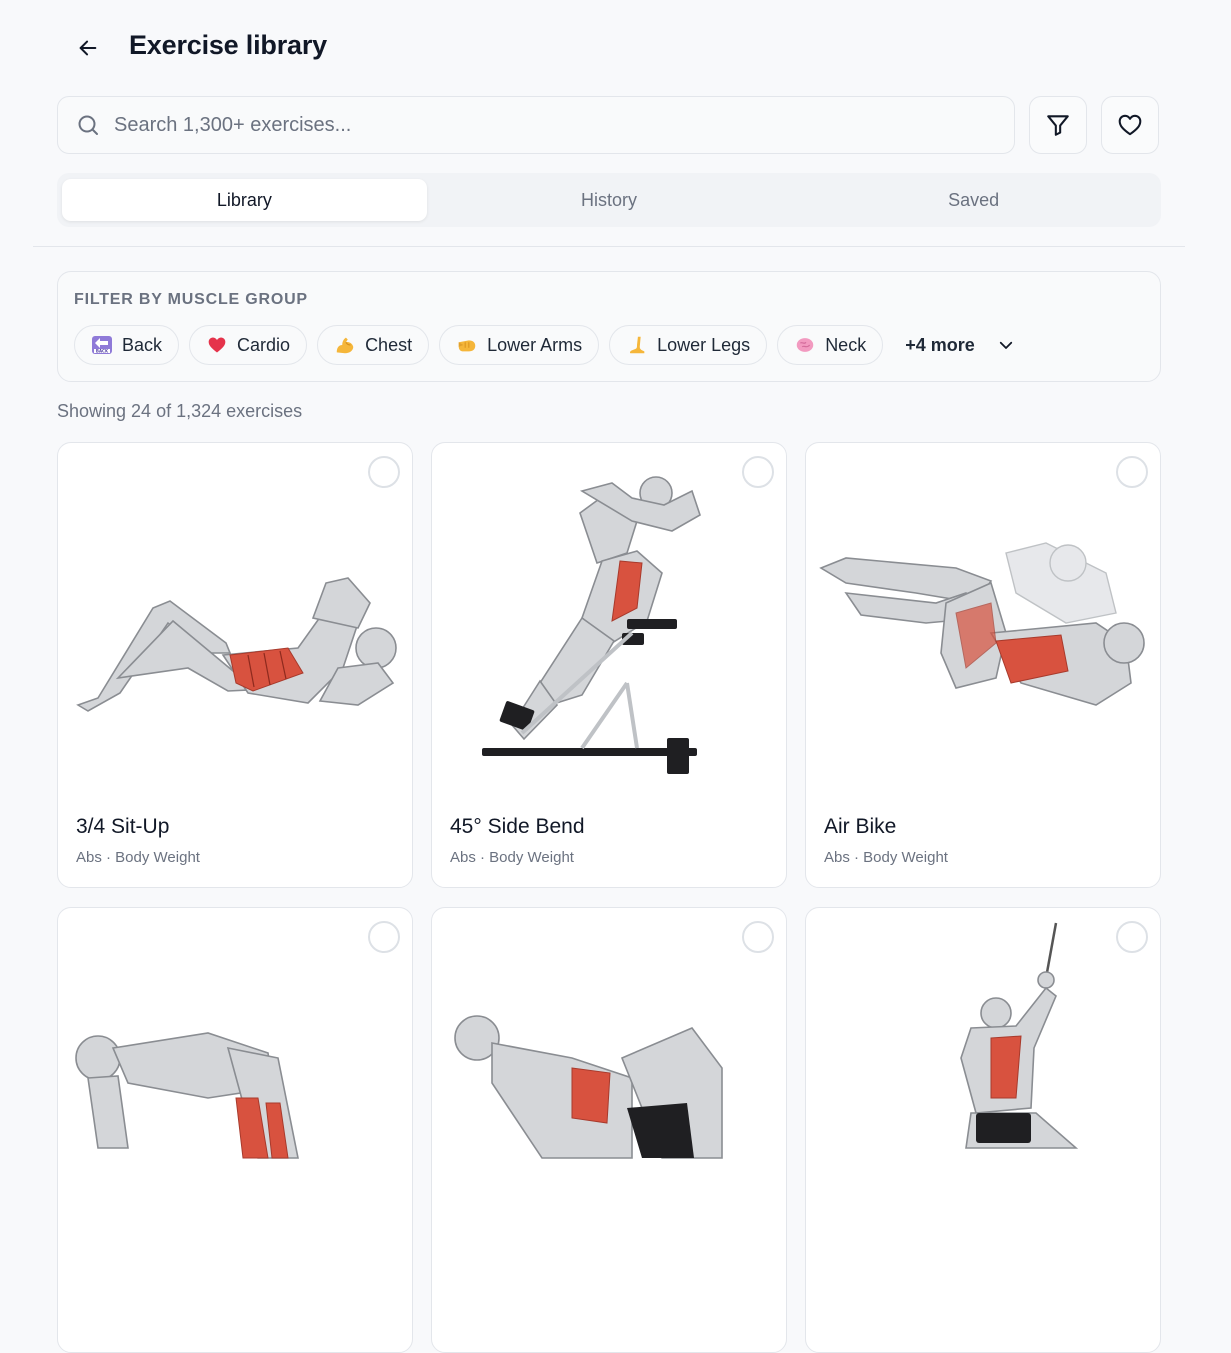 The height and width of the screenshot is (1353, 1231). I want to click on more-label: +4 more, so click(940, 344).